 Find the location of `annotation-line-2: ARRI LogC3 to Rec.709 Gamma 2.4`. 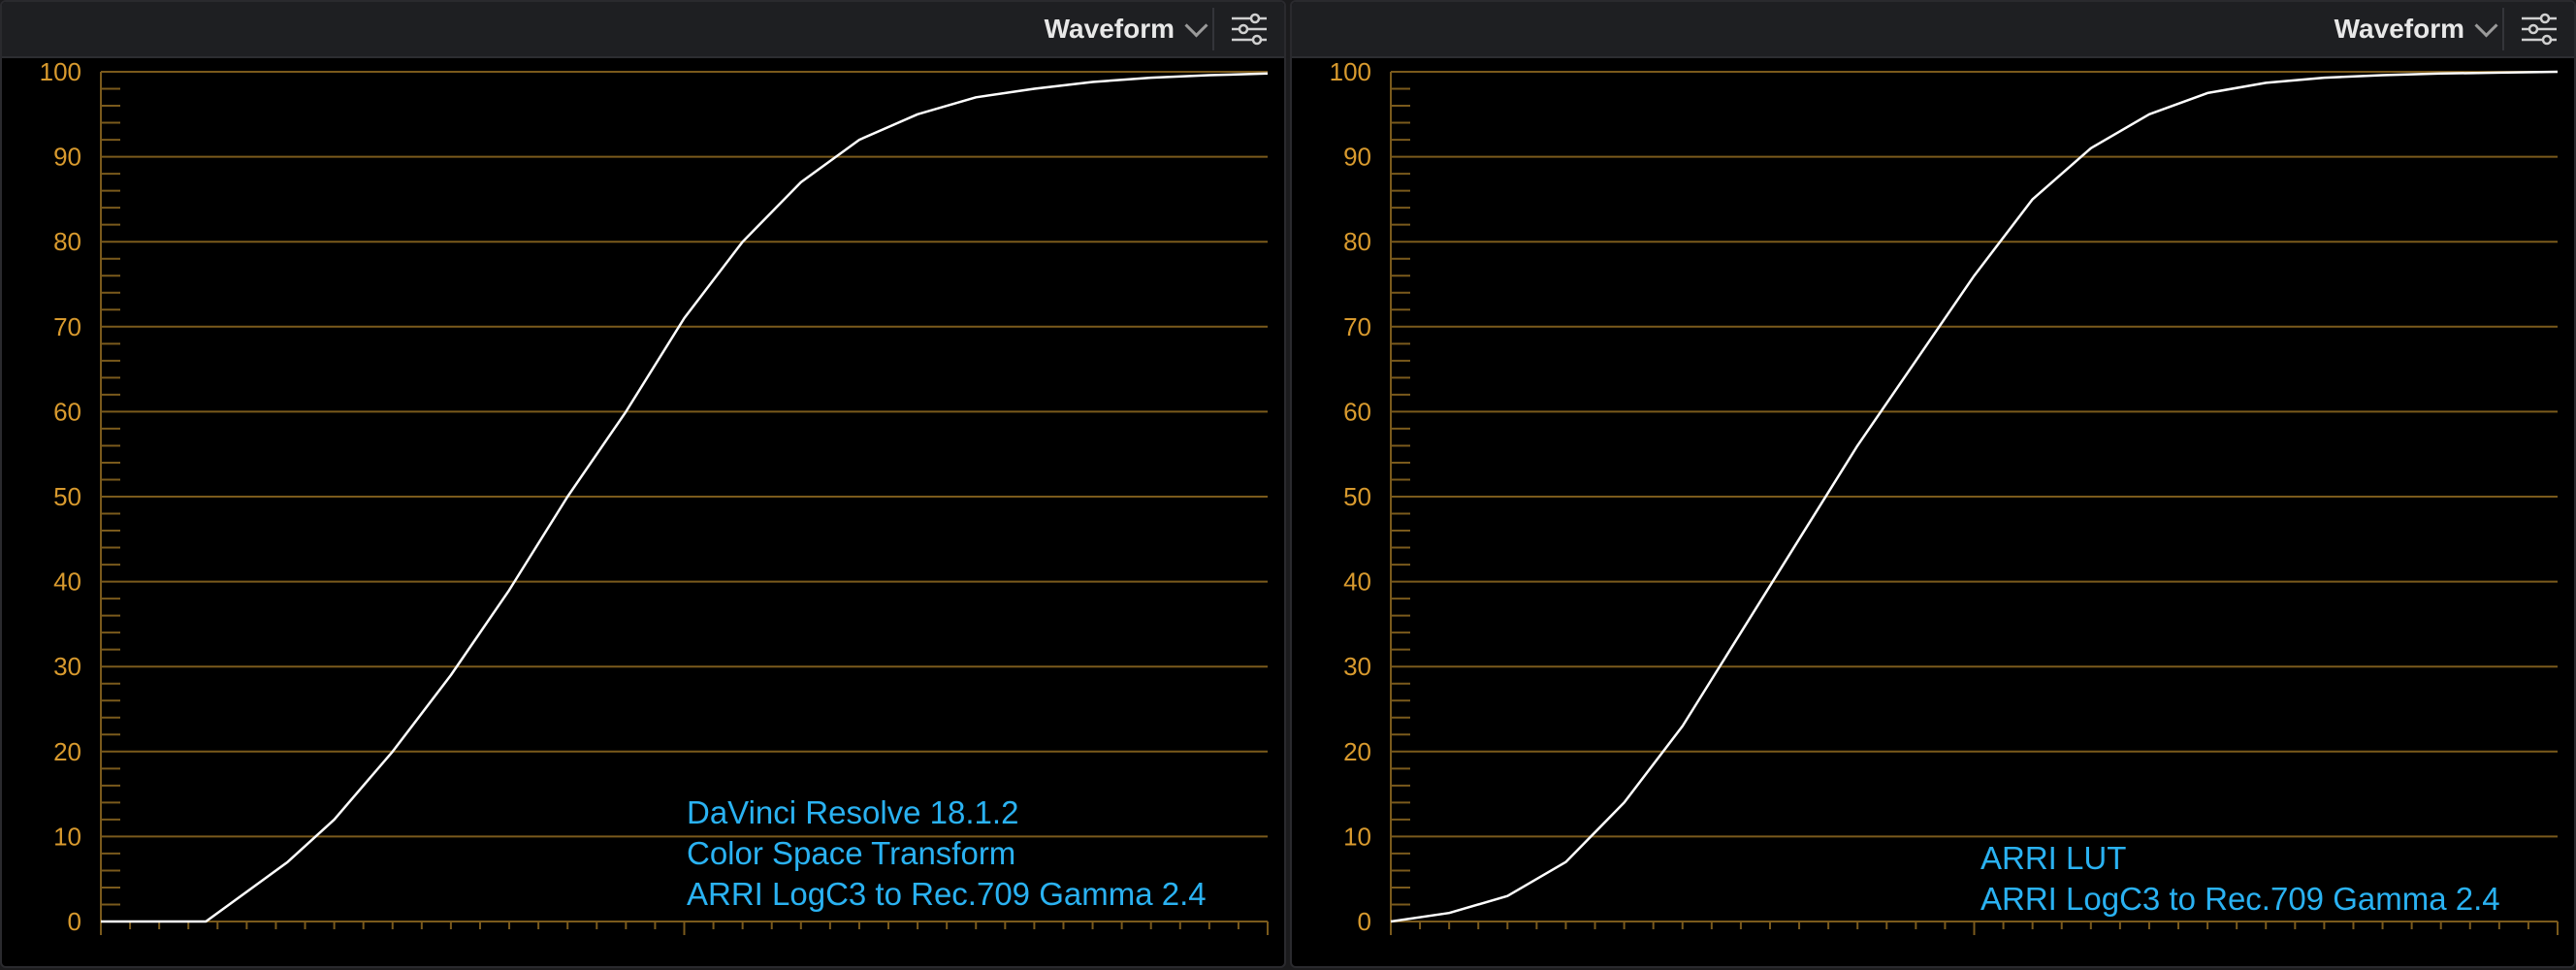

annotation-line-2: ARRI LogC3 to Rec.709 Gamma 2.4 is located at coordinates (2240, 899).